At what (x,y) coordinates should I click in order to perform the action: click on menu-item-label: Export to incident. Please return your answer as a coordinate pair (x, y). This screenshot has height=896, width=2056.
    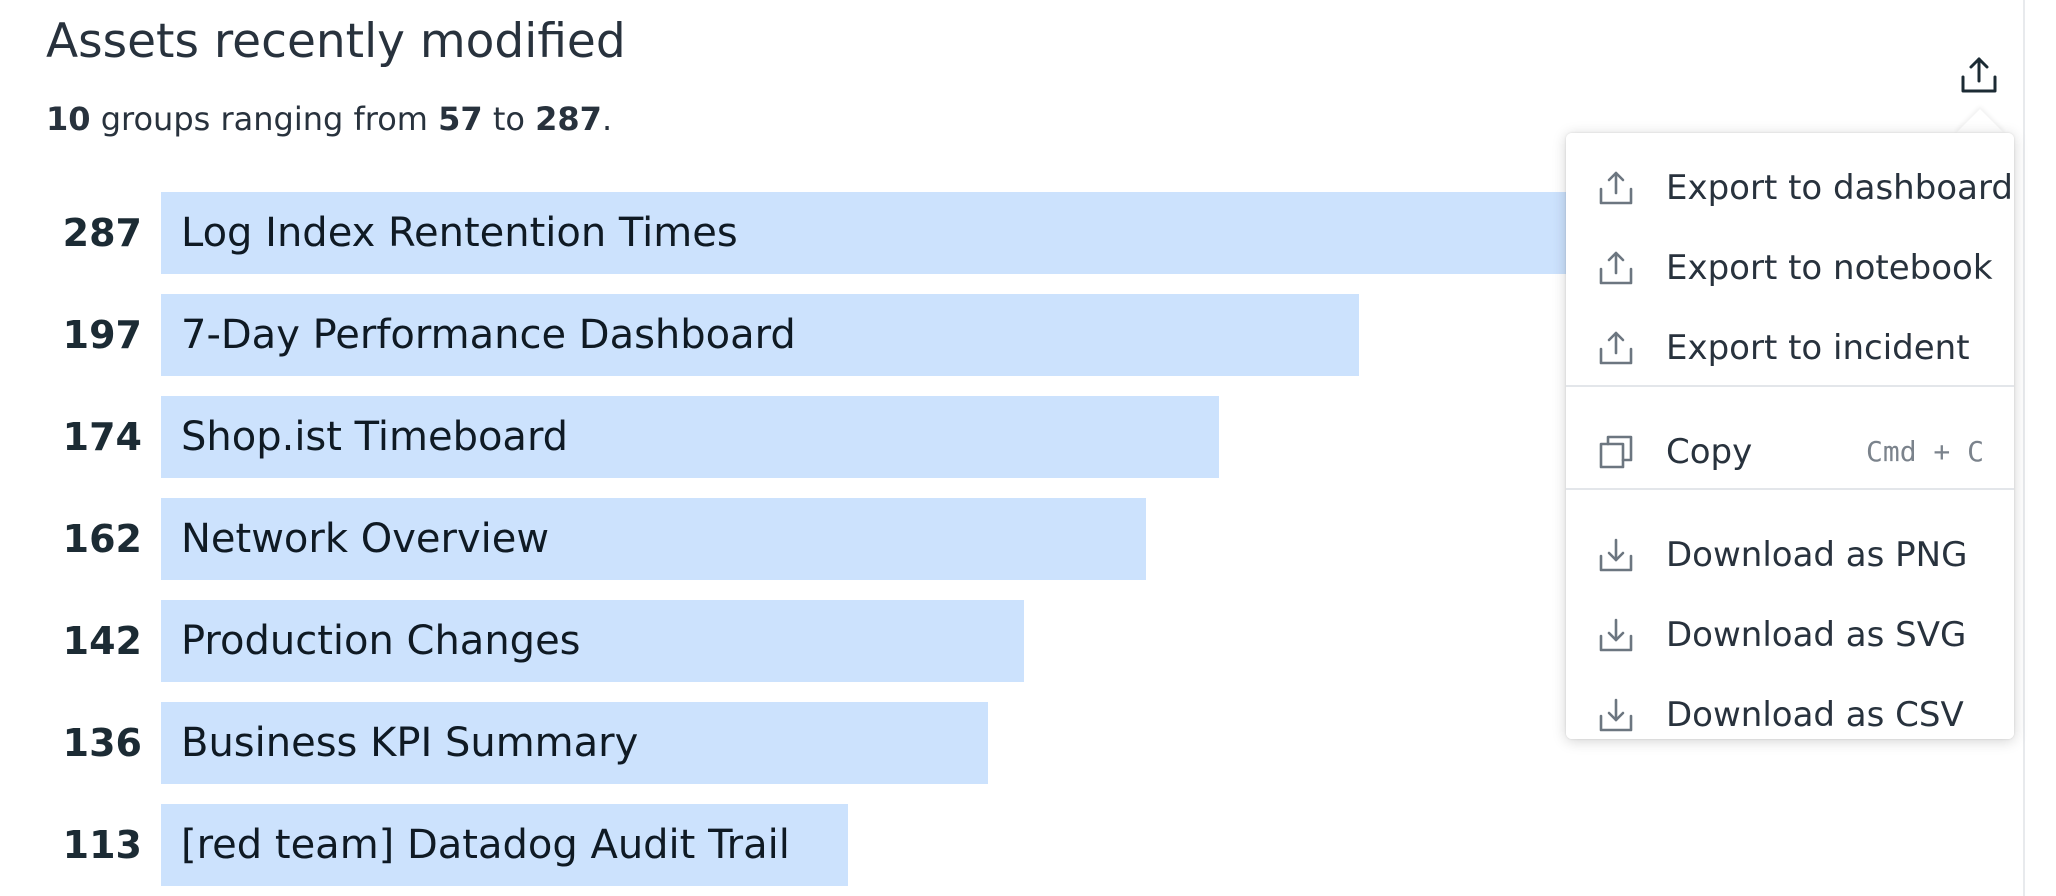
    Looking at the image, I should click on (1818, 348).